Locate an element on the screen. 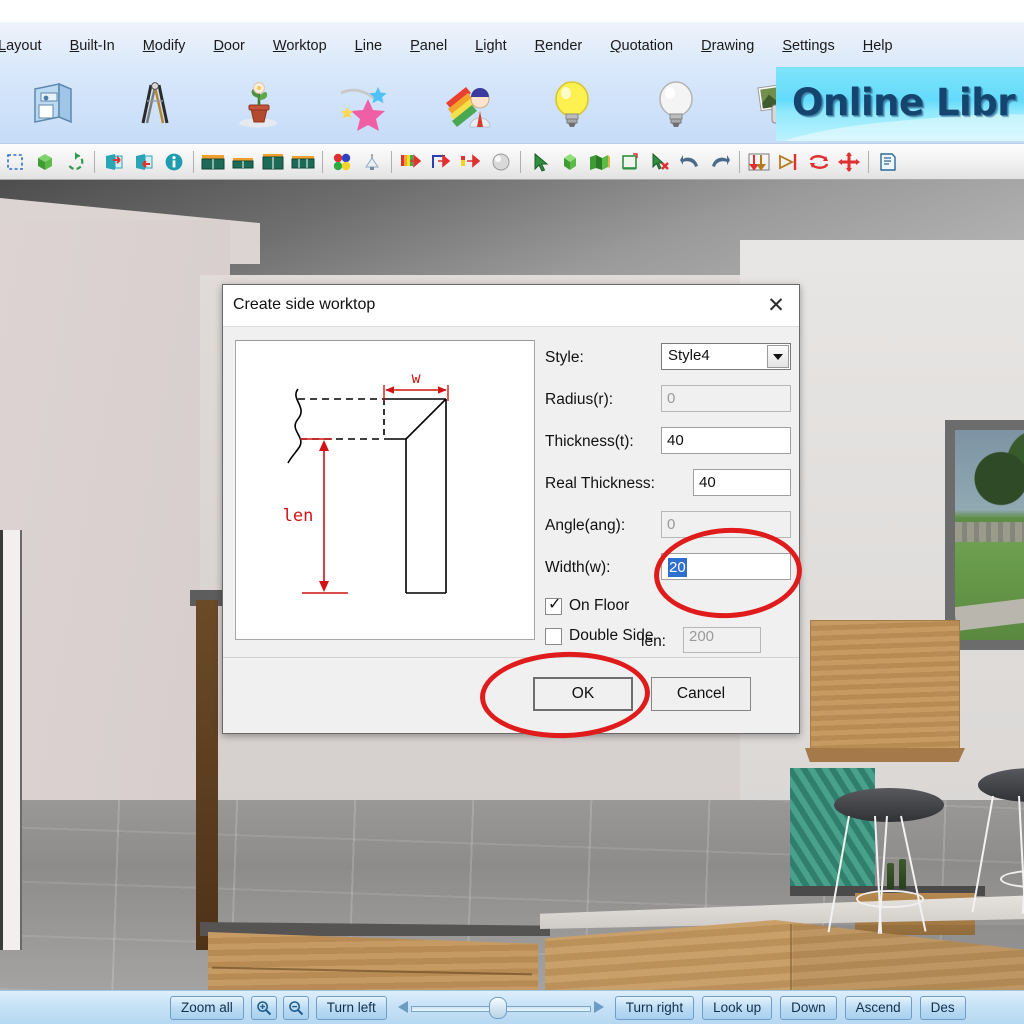  radius-input is located at coordinates (726, 398).